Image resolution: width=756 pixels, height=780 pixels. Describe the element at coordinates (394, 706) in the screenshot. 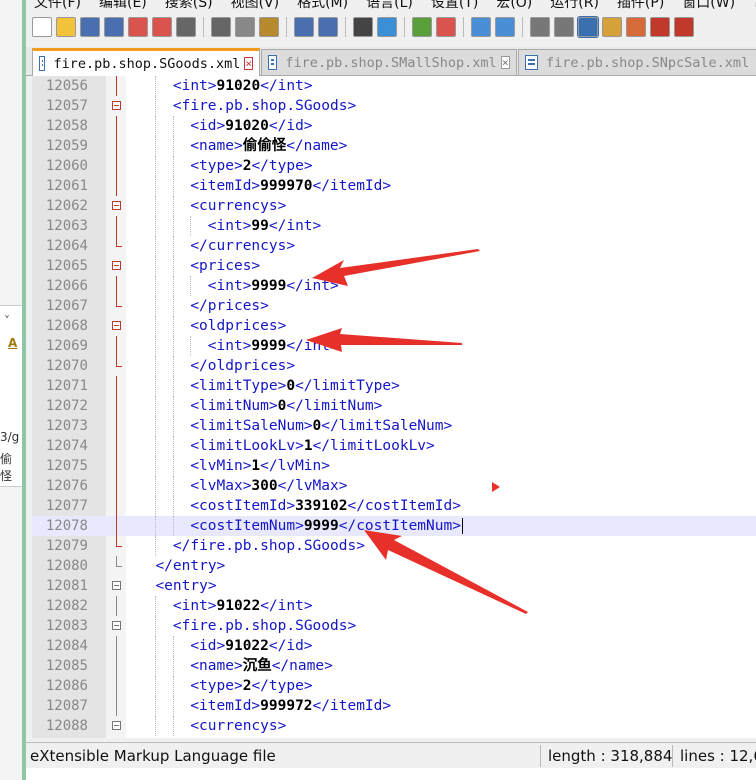

I see `code-line: 12087 <itemId>999972</itemId>` at that location.